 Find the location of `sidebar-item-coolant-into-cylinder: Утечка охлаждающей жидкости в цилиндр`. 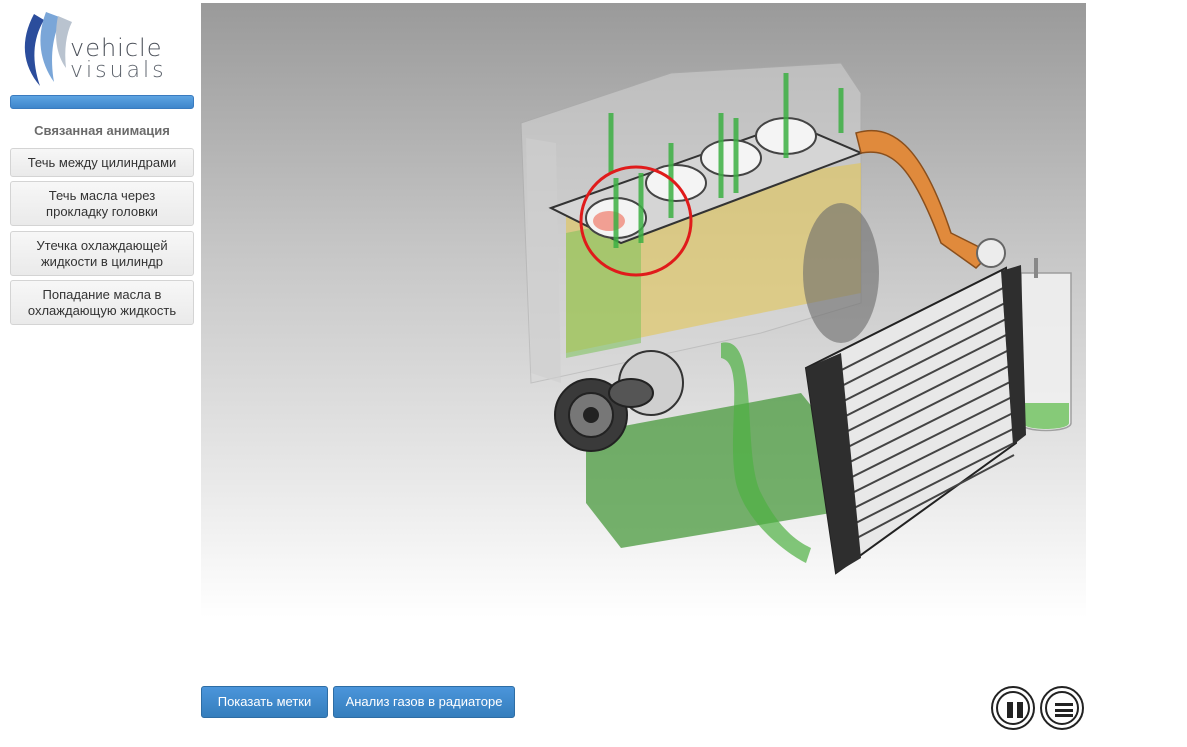

sidebar-item-coolant-into-cylinder: Утечка охлаждающей жидкости в цилиндр is located at coordinates (102, 253).